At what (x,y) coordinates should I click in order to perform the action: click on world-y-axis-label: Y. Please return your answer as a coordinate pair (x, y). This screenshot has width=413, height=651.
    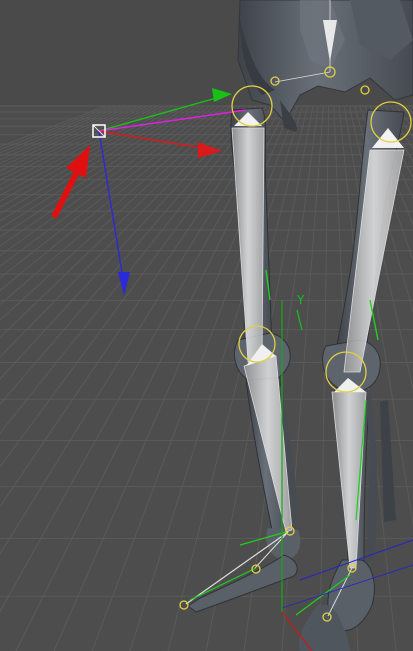
    Looking at the image, I should click on (300, 300).